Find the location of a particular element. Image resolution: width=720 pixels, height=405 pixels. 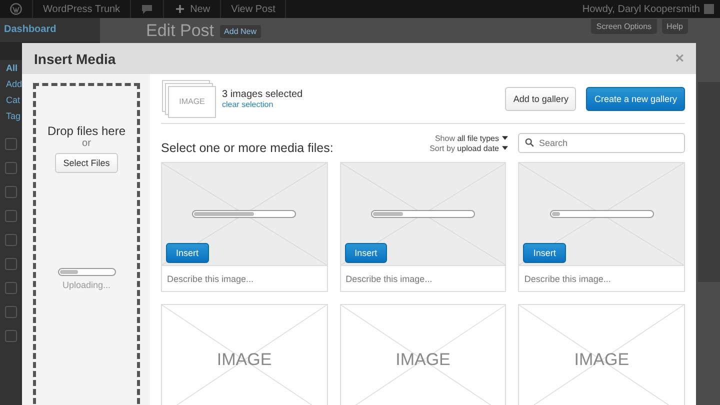

search-field: Search is located at coordinates (601, 143).